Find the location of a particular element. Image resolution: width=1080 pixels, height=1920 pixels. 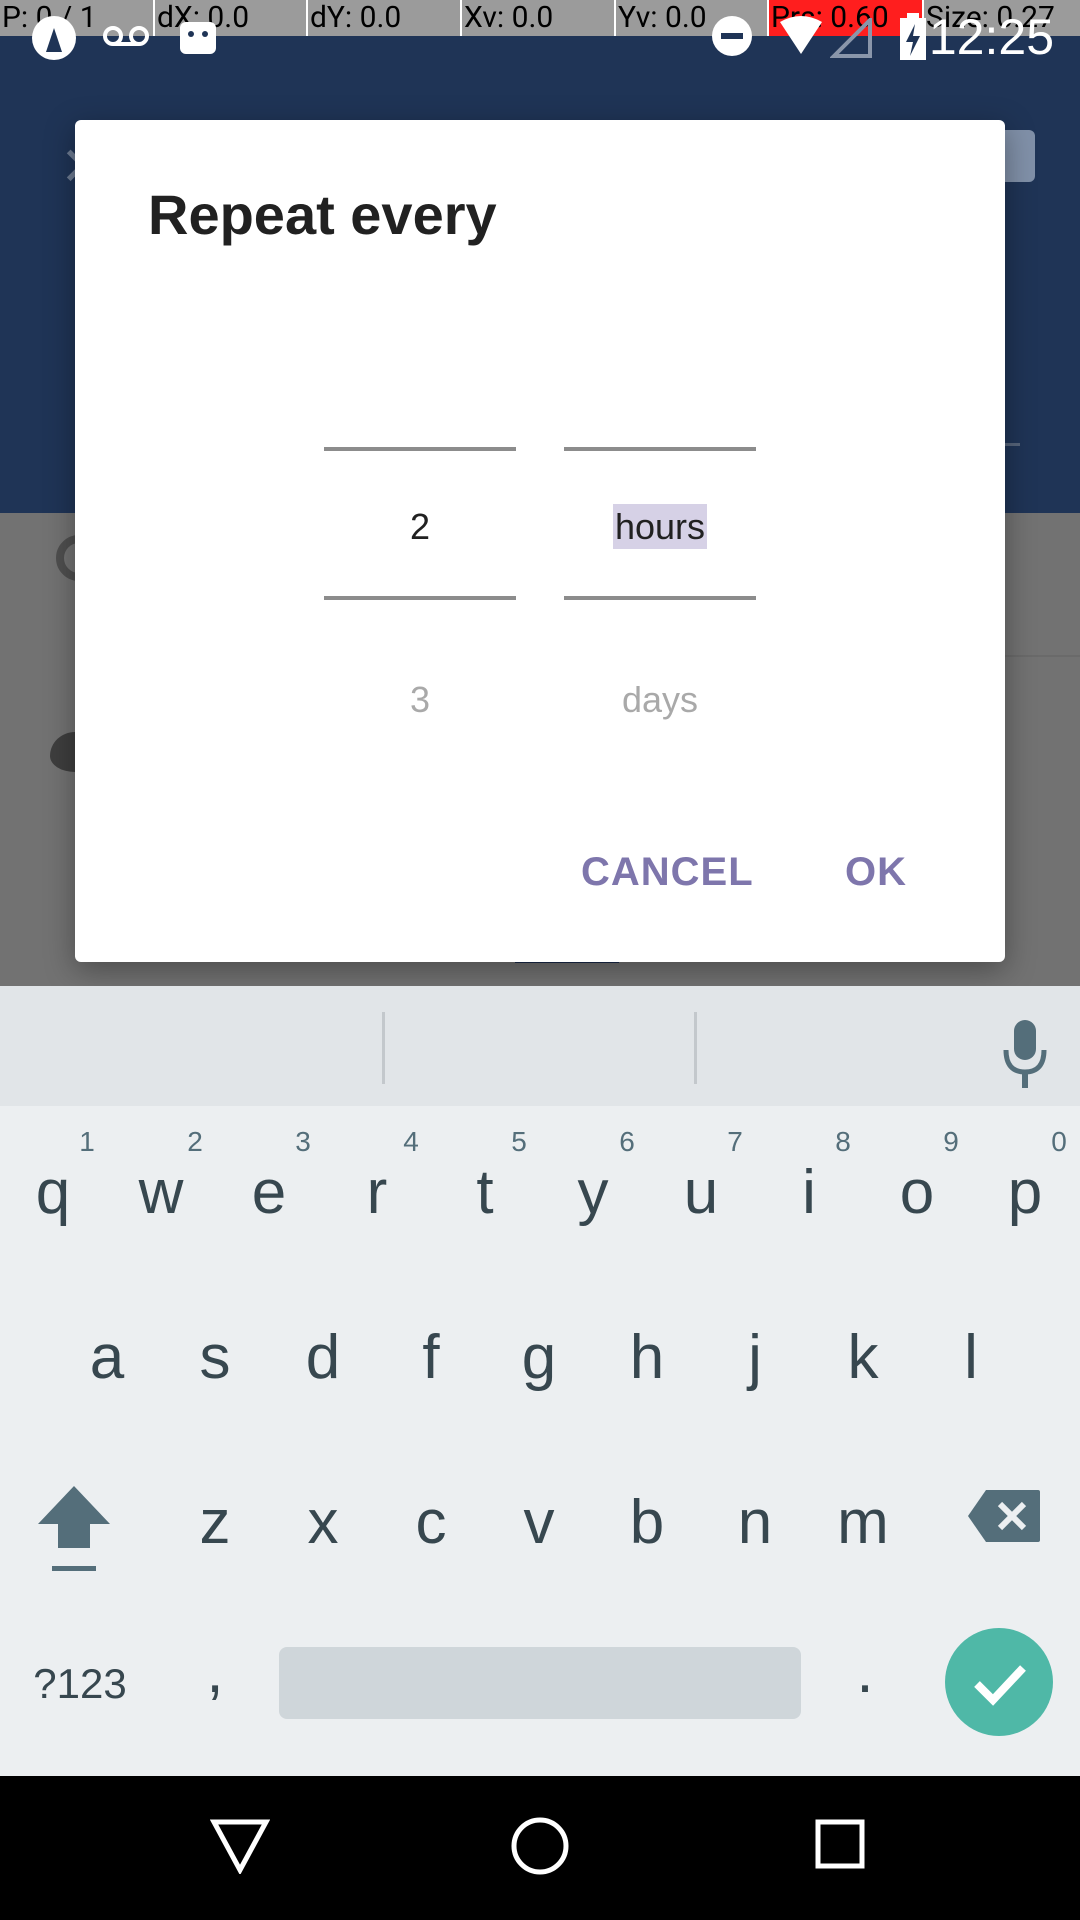

key-hint-9: 9 is located at coordinates (951, 1141).